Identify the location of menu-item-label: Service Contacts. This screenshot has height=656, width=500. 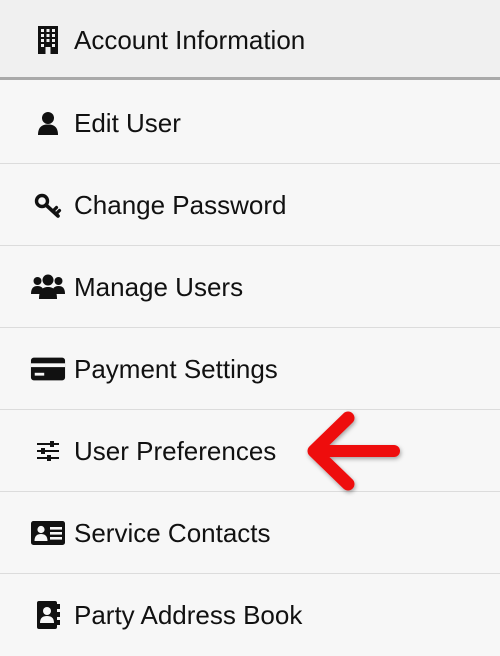
(172, 533).